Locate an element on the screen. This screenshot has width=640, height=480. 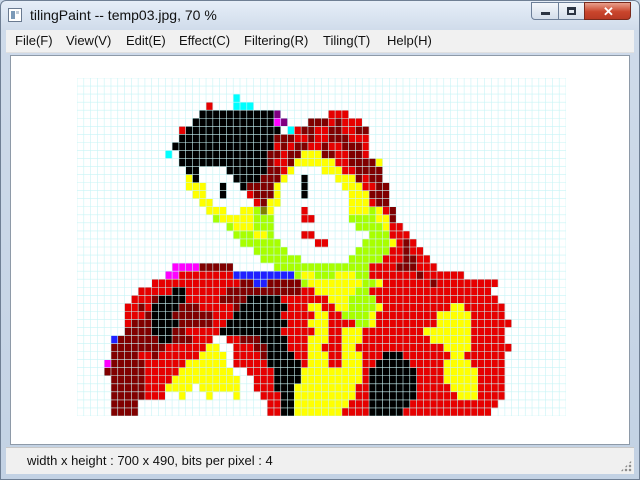
menu-edit: Edit(E) is located at coordinates (146, 40).